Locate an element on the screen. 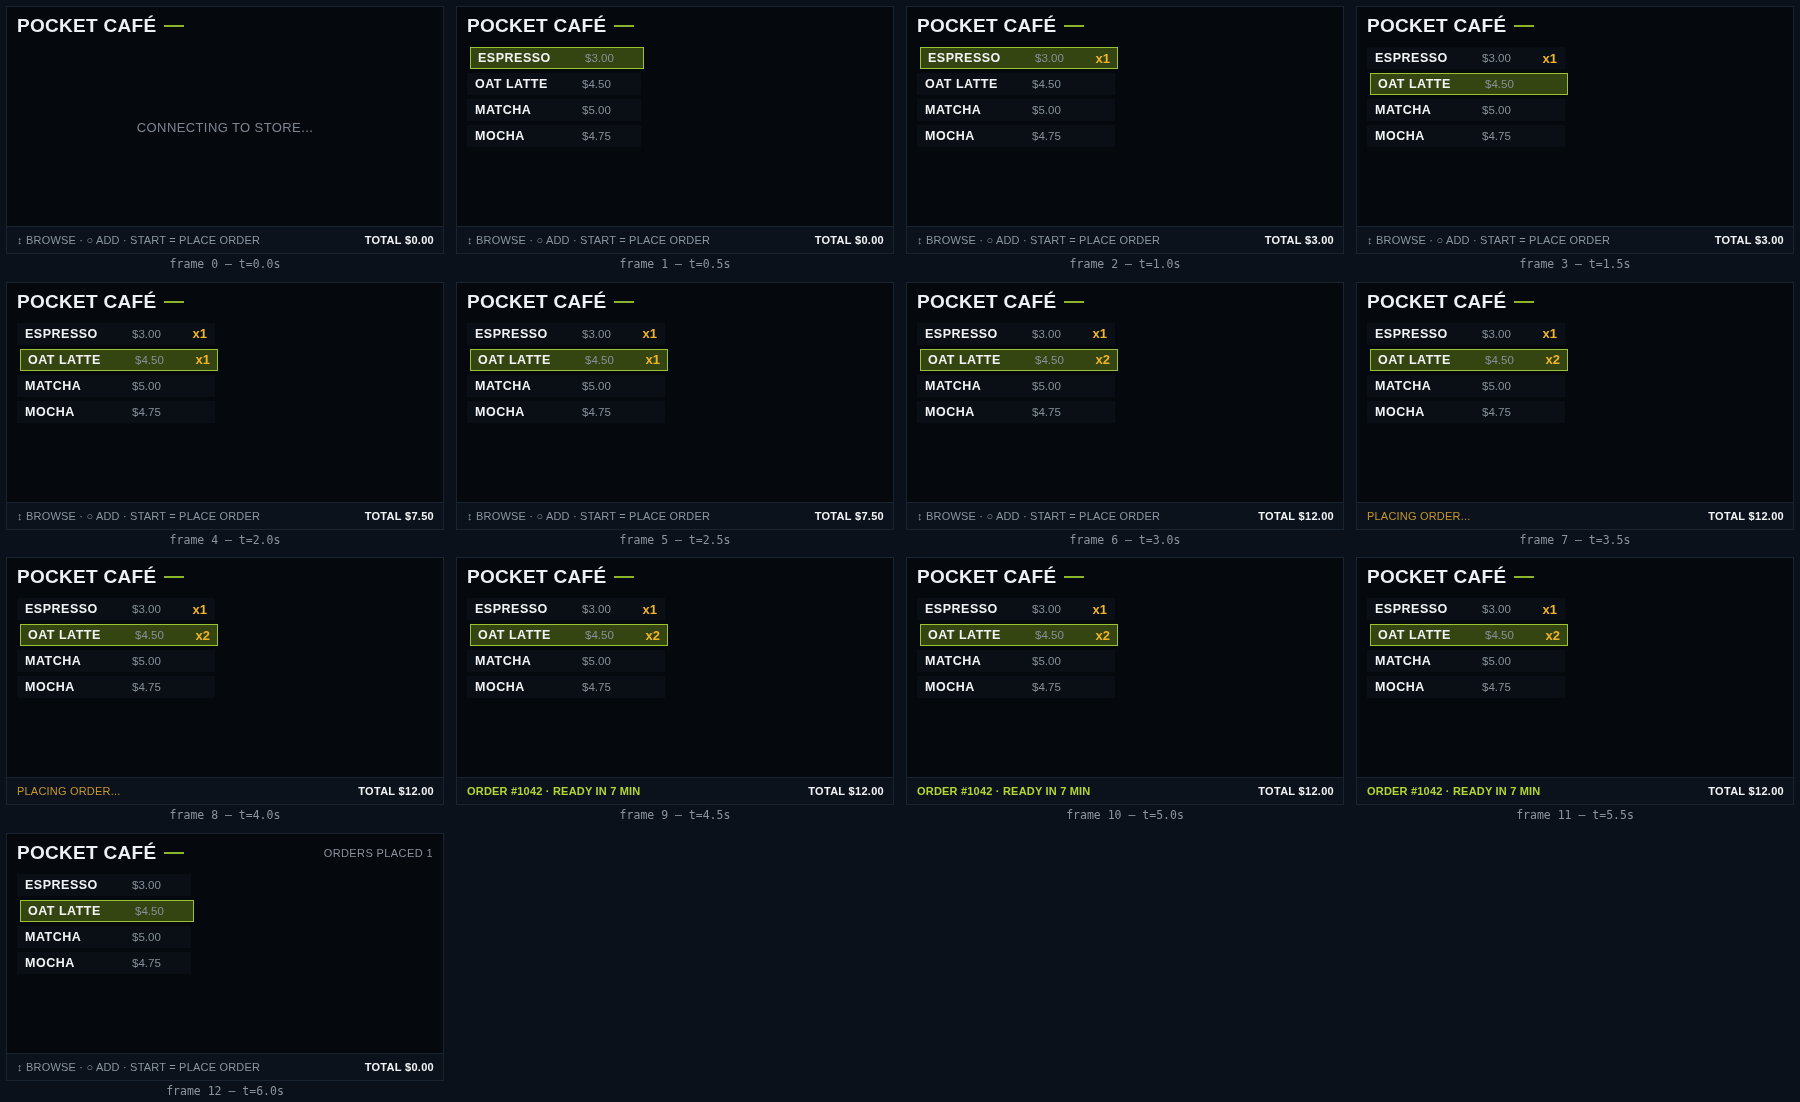  order-total: TOTAL $0.00 is located at coordinates (399, 1066).